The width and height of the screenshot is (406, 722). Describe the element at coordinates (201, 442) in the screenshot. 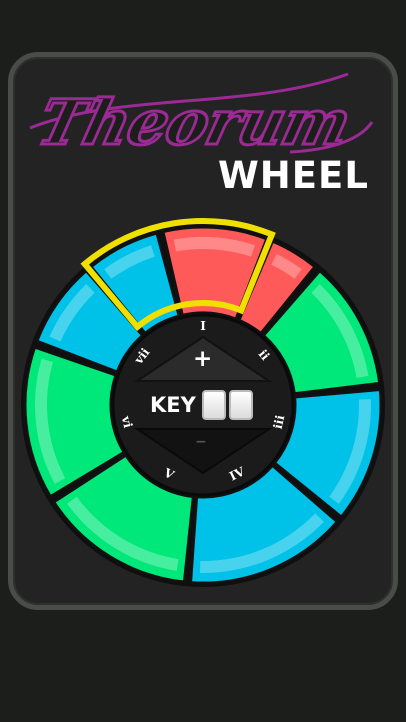

I see `key-down-label: −` at that location.